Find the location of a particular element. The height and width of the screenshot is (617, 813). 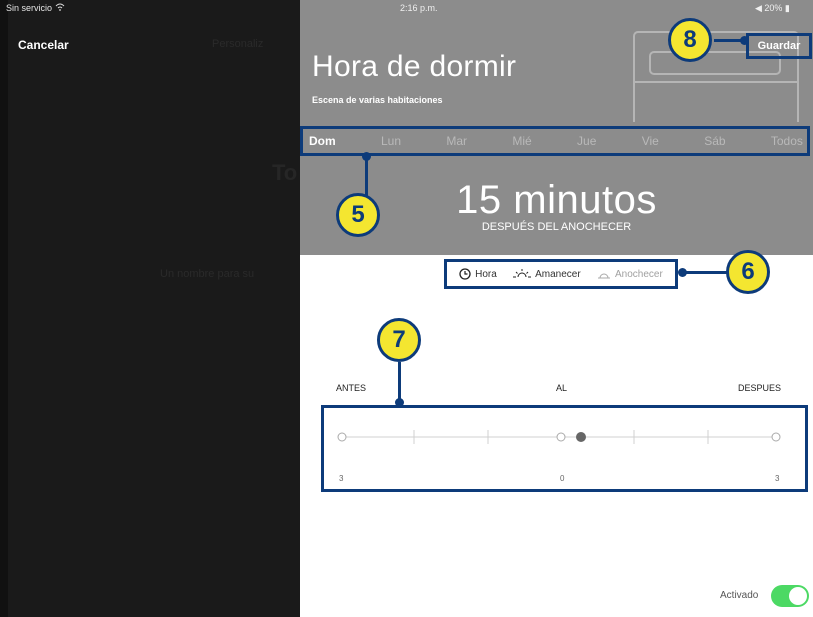

callout-8-dot is located at coordinates (744, 40).